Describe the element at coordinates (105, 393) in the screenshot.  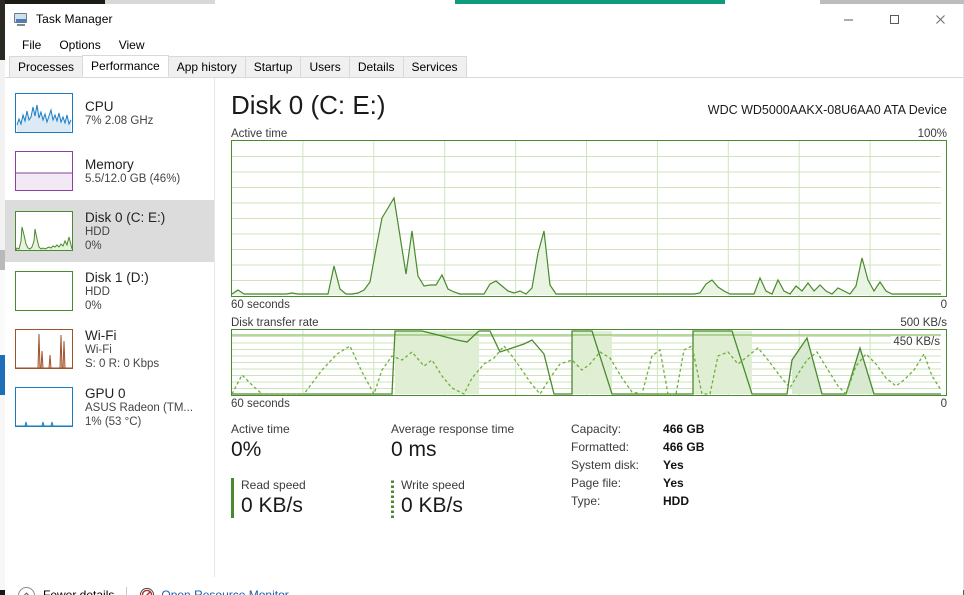
I see `sidebar-item-label: GPU 0` at that location.